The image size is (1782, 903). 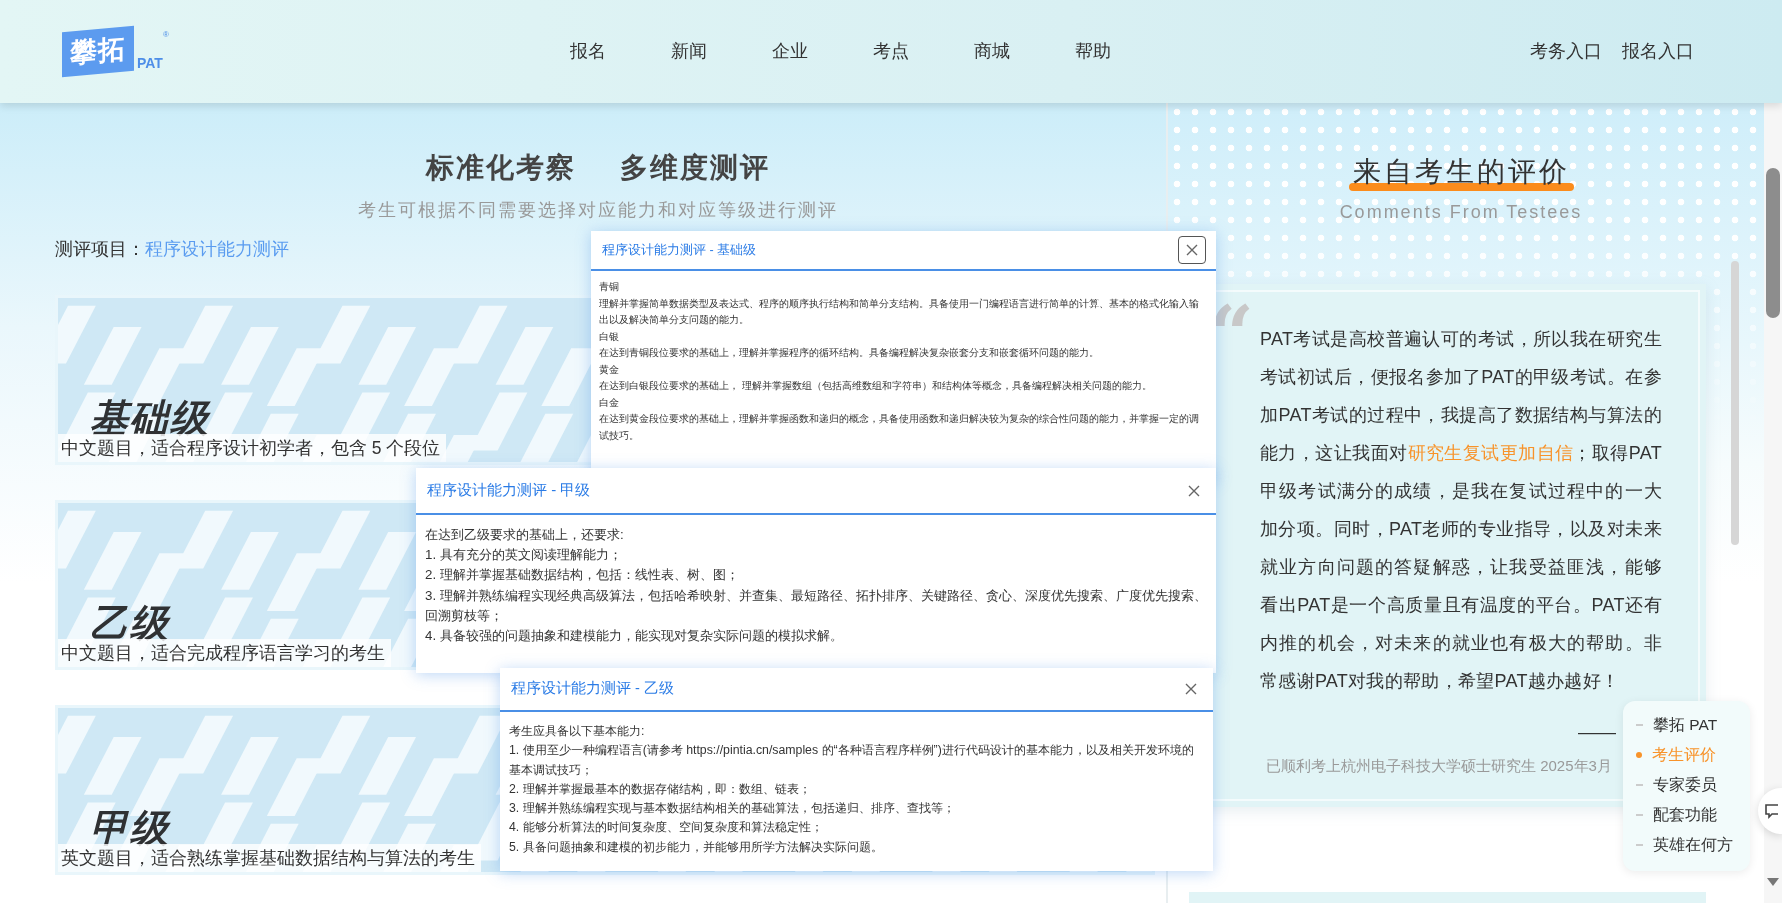 I want to click on section-title: 标准化考察, so click(x=501, y=168).